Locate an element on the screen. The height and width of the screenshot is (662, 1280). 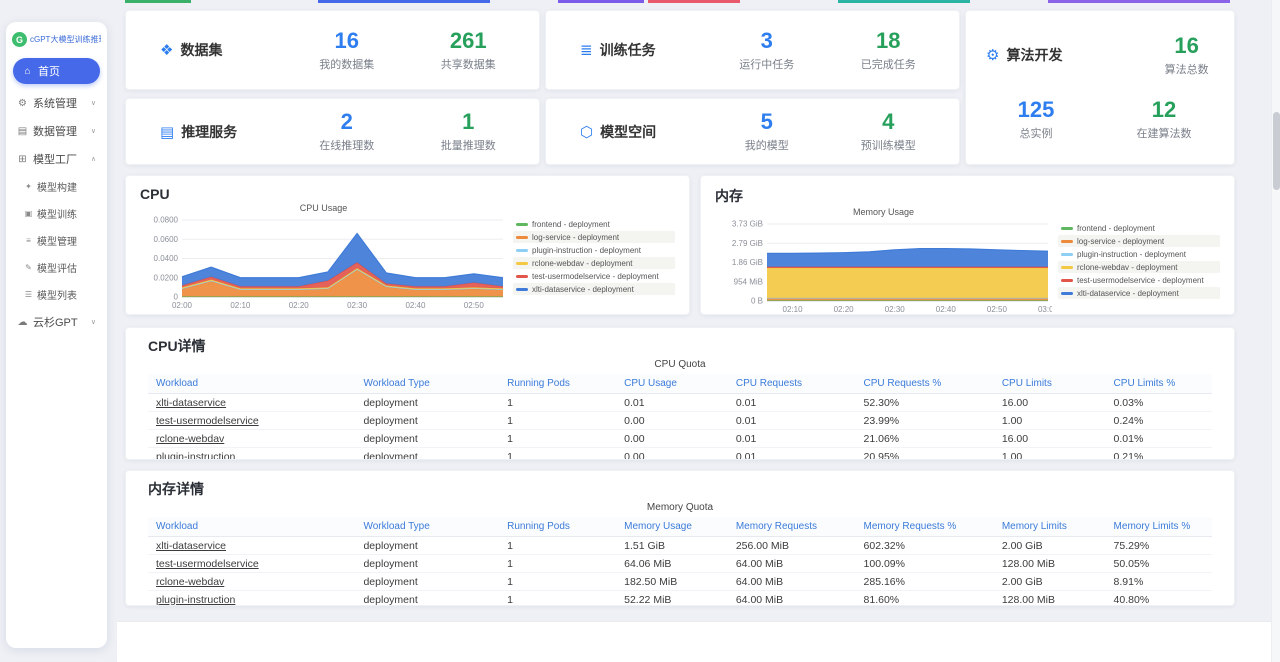
gear-icon: ⚙ is located at coordinates (22, 103).